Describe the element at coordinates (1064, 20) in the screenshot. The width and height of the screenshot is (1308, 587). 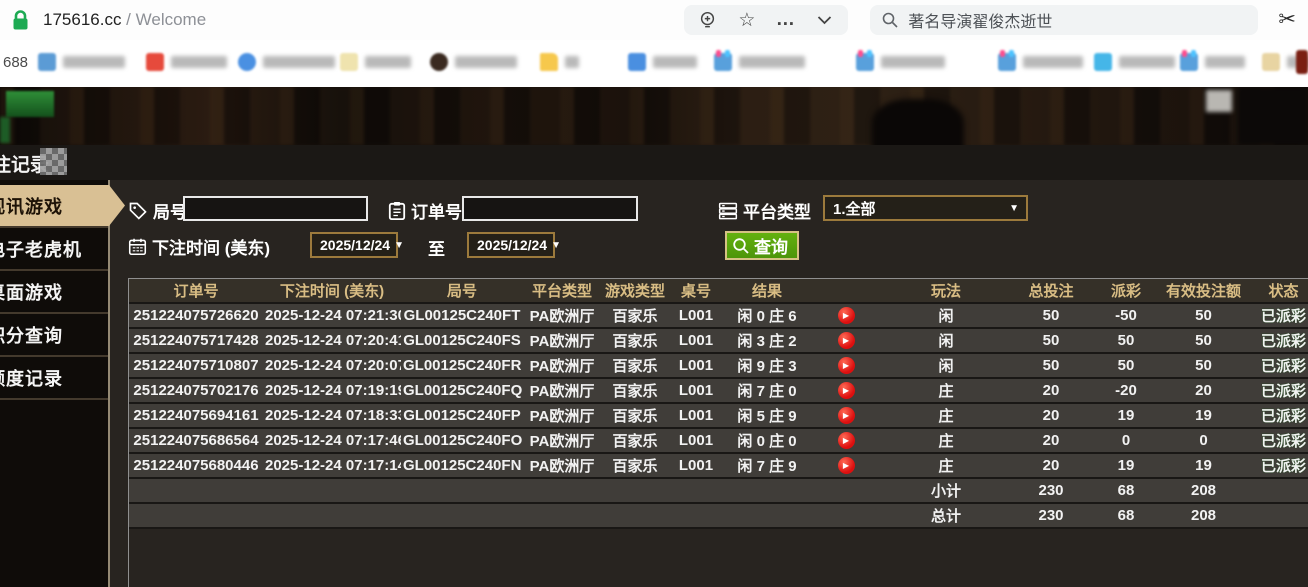
I see `browser-search-box: 著名导演翟俊杰逝世` at that location.